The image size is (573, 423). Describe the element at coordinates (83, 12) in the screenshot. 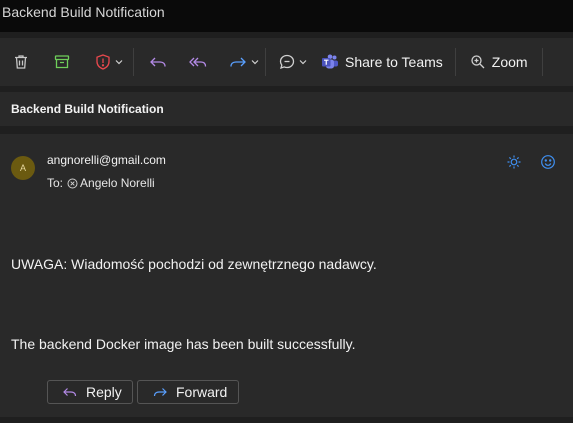

I see `window-title: Backend Build Notification` at that location.